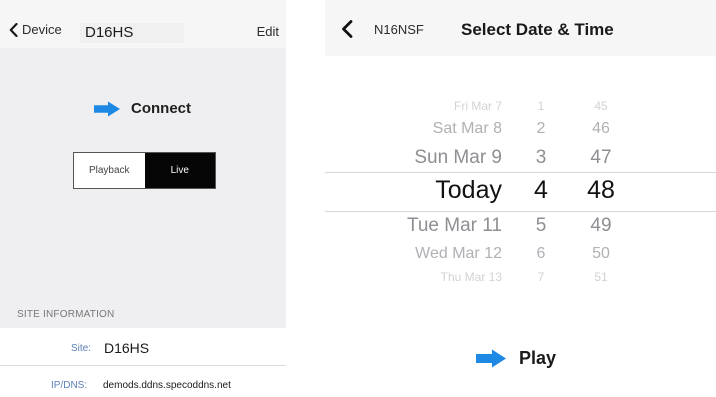  What do you see at coordinates (515, 358) in the screenshot?
I see `play-button: Play` at bounding box center [515, 358].